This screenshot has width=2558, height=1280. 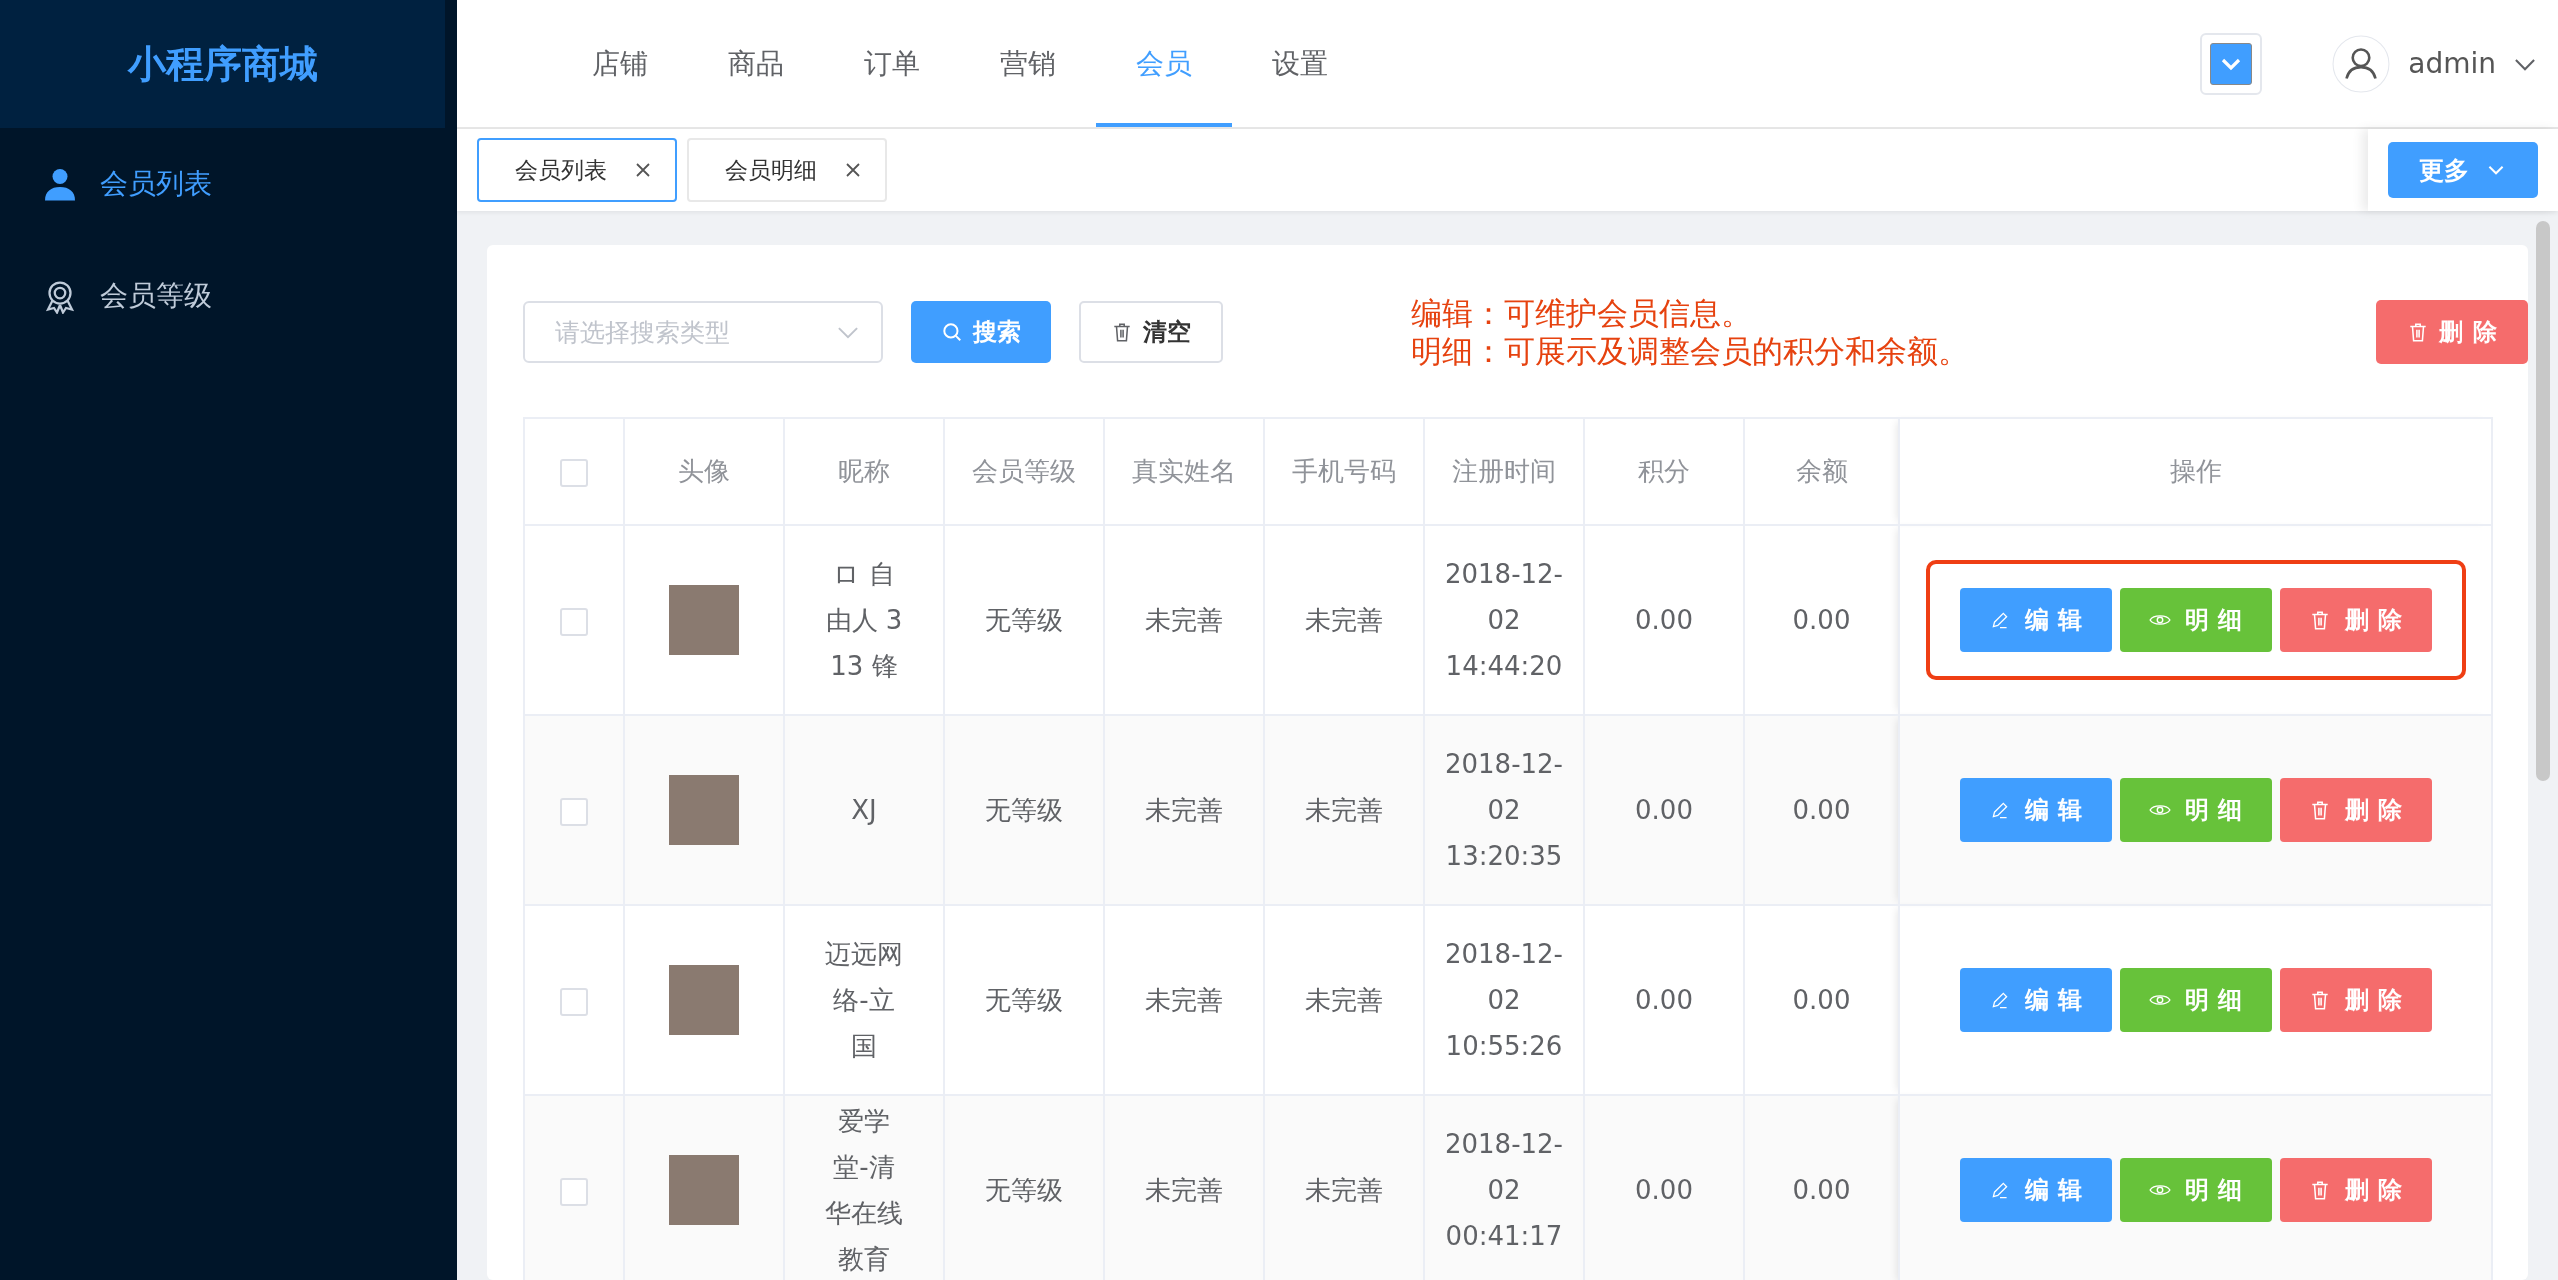 I want to click on column-header: 真实姓名, so click(x=1184, y=471).